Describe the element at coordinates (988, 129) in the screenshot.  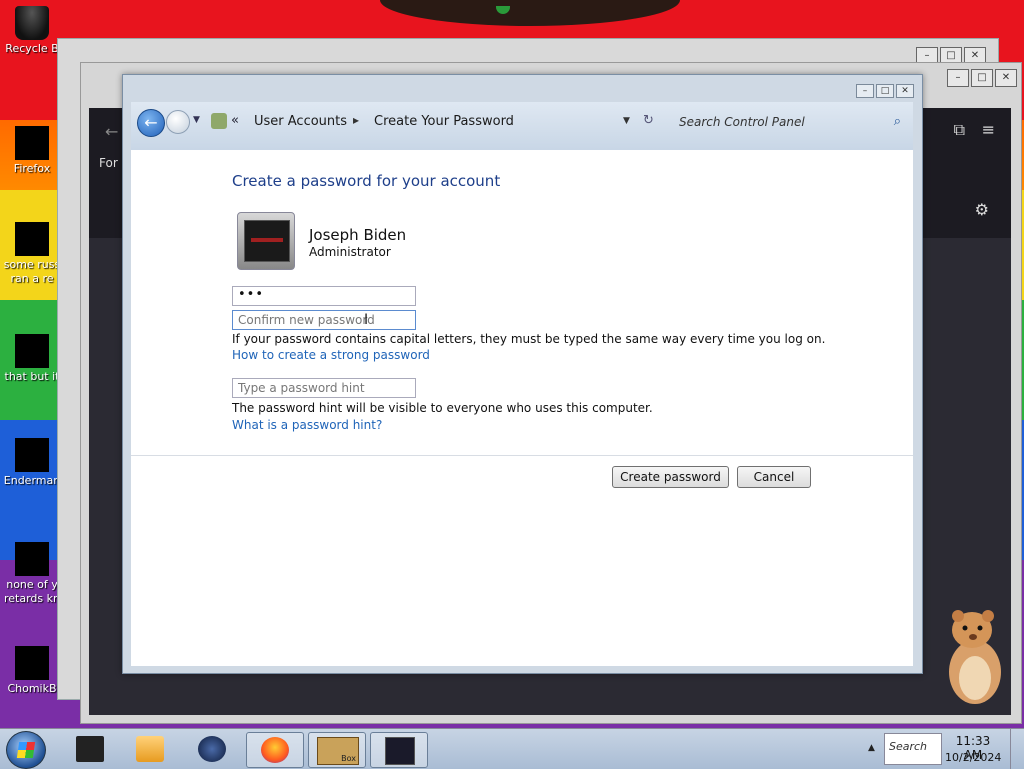
I see `hamburger-icon: ≡` at that location.